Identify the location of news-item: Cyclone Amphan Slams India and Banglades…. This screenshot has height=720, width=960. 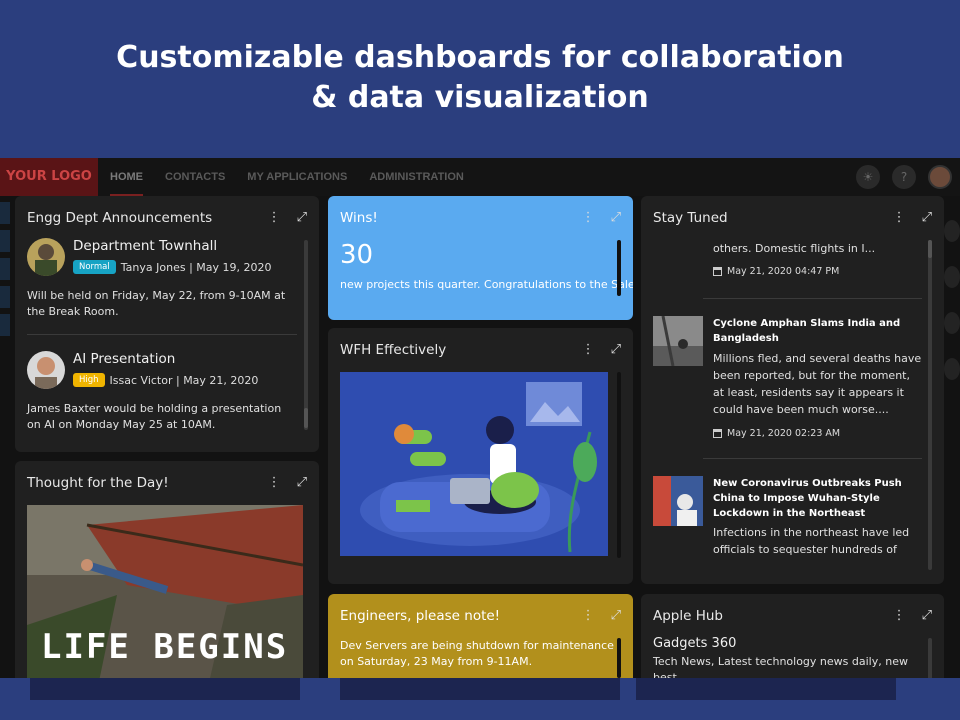
(787, 381).